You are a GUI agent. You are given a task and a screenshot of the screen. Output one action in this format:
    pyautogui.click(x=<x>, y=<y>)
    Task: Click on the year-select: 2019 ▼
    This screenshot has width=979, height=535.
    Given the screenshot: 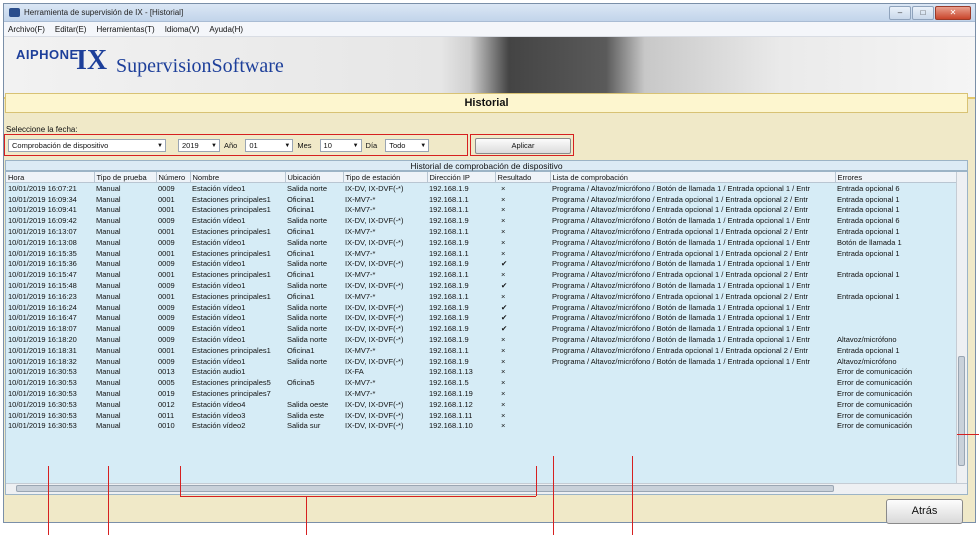 What is the action you would take?
    pyautogui.click(x=199, y=145)
    